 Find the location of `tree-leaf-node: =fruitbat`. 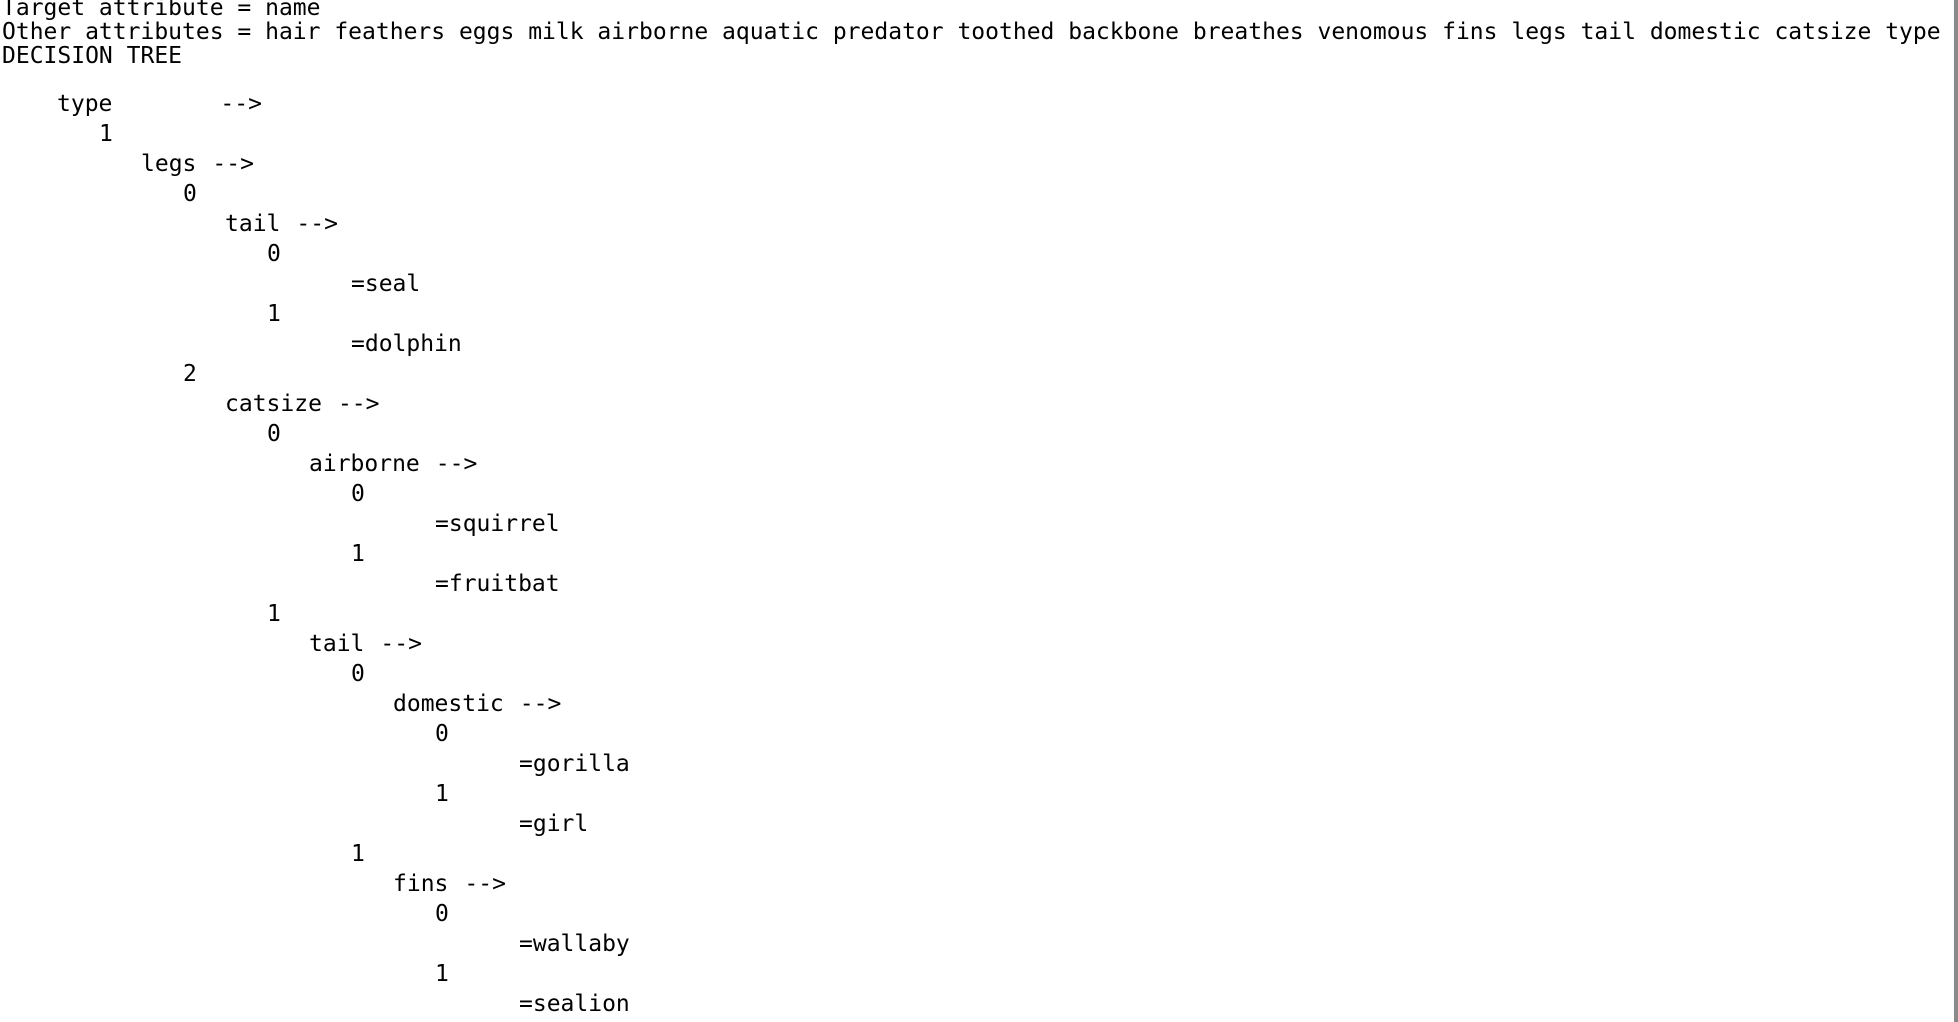

tree-leaf-node: =fruitbat is located at coordinates (497, 584).